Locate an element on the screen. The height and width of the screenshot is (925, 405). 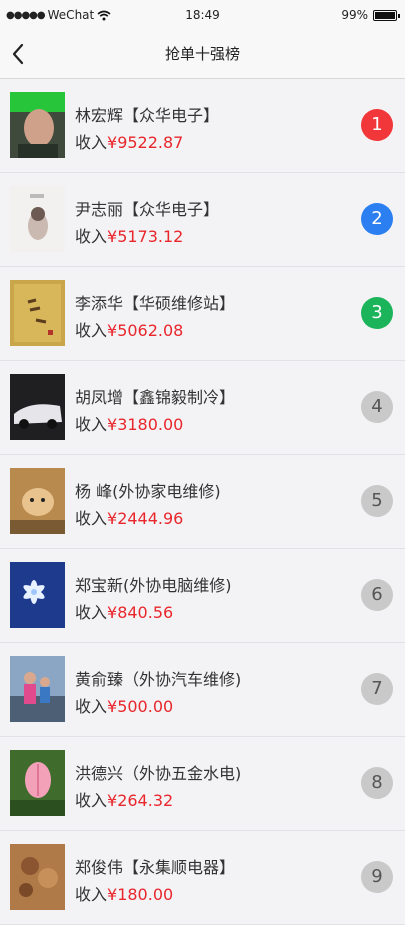
list-item: 胡凤增【鑫锦毅制冷】 收入¥3180.00 4 is located at coordinates (202, 408).